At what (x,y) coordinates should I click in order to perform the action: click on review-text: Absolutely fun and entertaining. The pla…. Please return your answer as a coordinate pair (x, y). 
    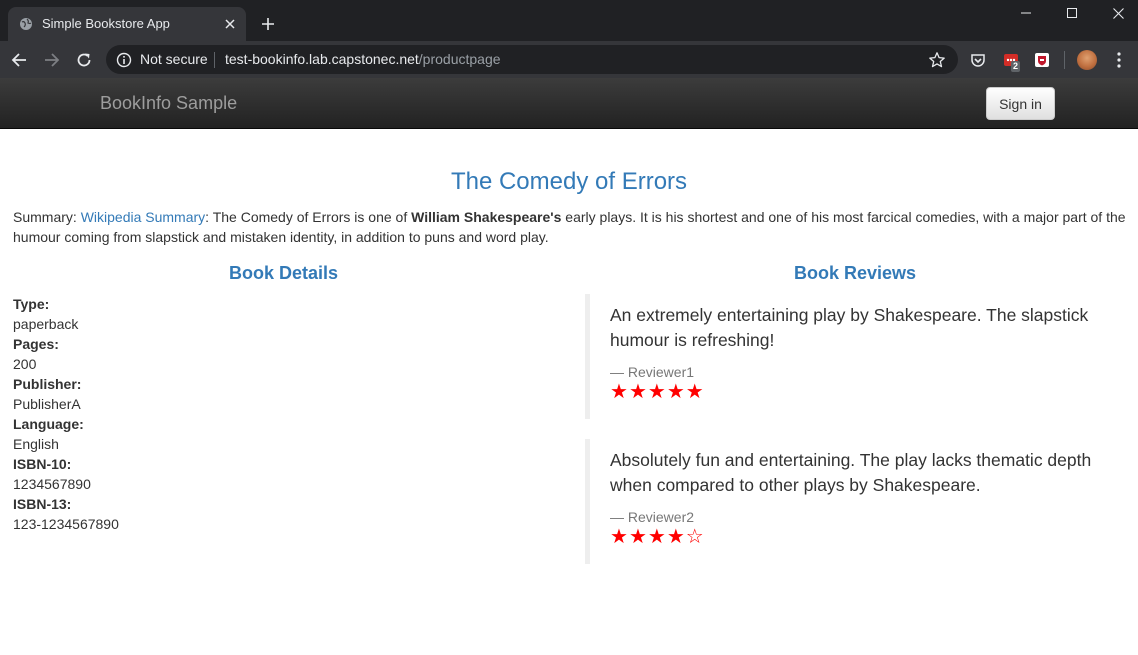
    Looking at the image, I should click on (851, 472).